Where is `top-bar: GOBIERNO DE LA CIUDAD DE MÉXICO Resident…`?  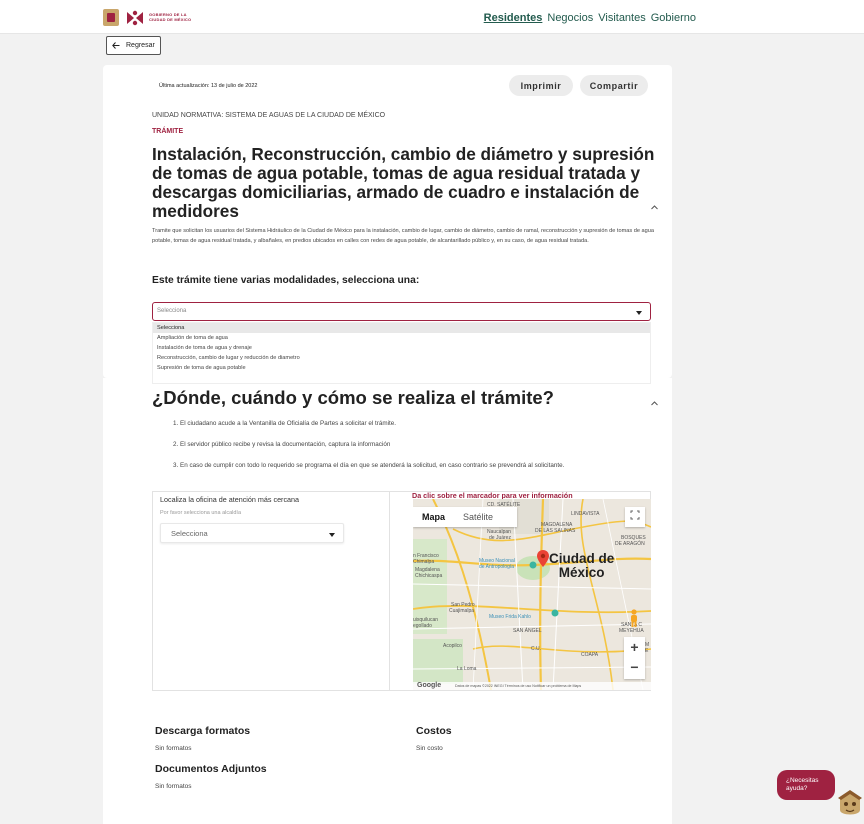 top-bar: GOBIERNO DE LA CIUDAD DE MÉXICO Resident… is located at coordinates (432, 17).